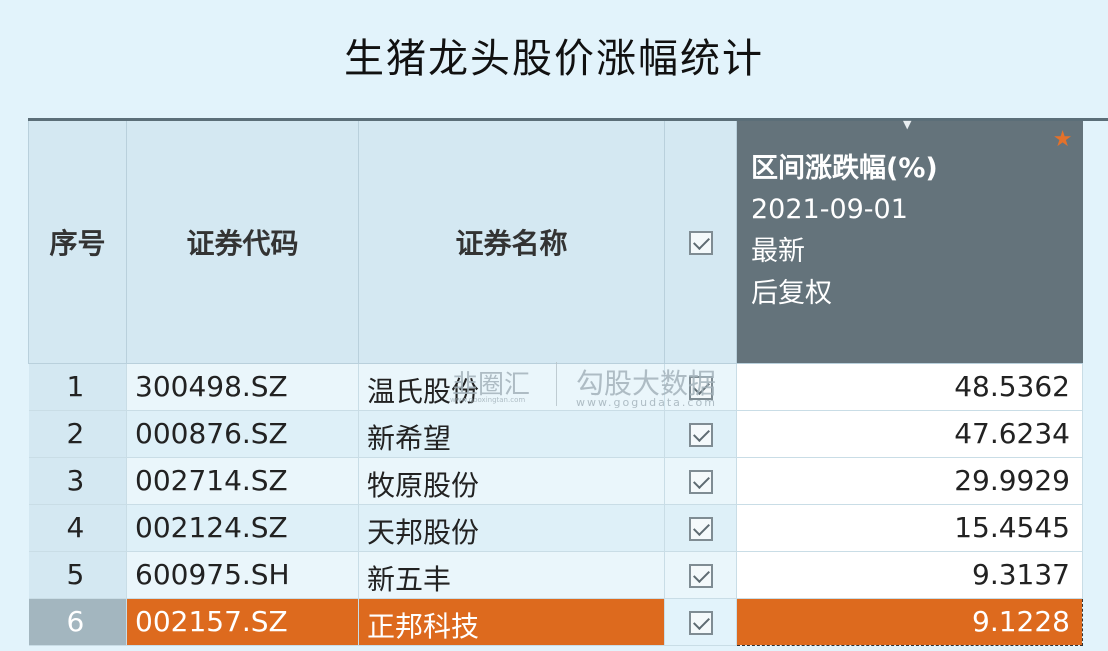 Image resolution: width=1108 pixels, height=651 pixels. I want to click on row-change: 9.1228, so click(909, 621).